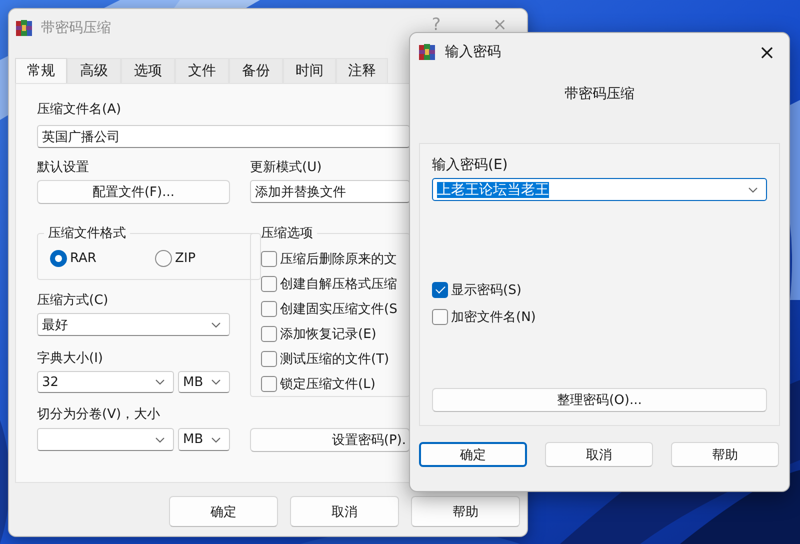 The width and height of the screenshot is (800, 544). What do you see at coordinates (223, 136) in the screenshot?
I see `archive-name-field: 英国广播公司` at bounding box center [223, 136].